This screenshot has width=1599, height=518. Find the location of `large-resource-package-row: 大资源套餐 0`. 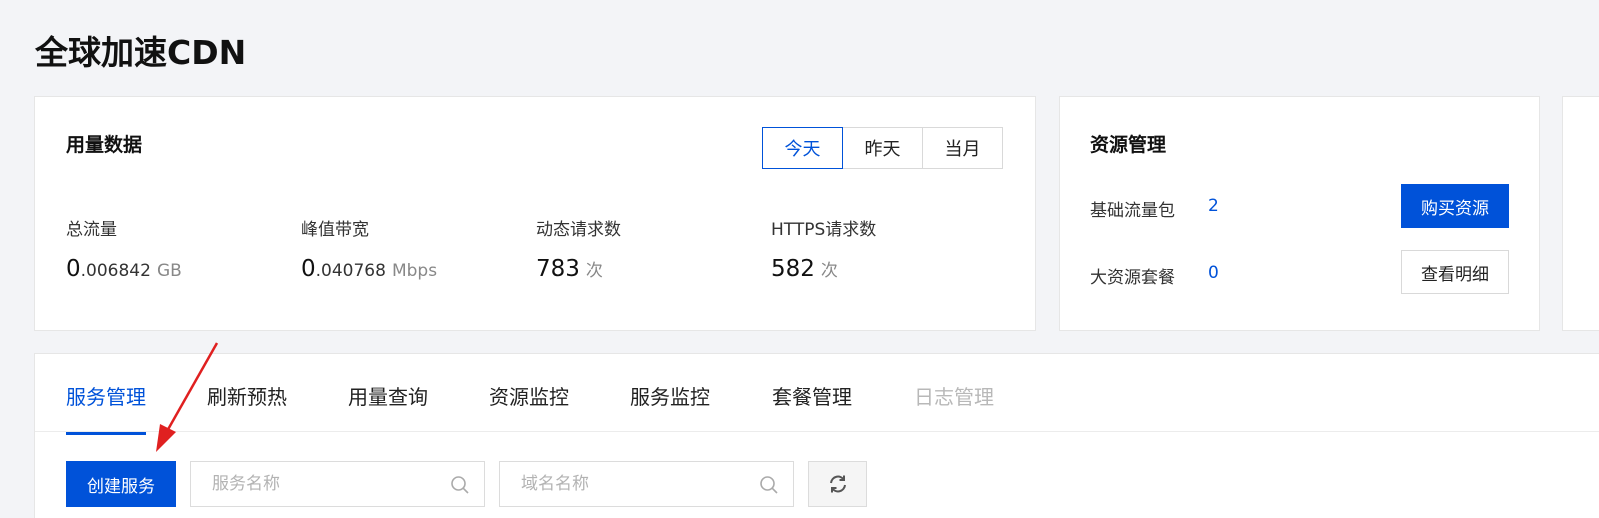

large-resource-package-row: 大资源套餐 0 is located at coordinates (1154, 275).